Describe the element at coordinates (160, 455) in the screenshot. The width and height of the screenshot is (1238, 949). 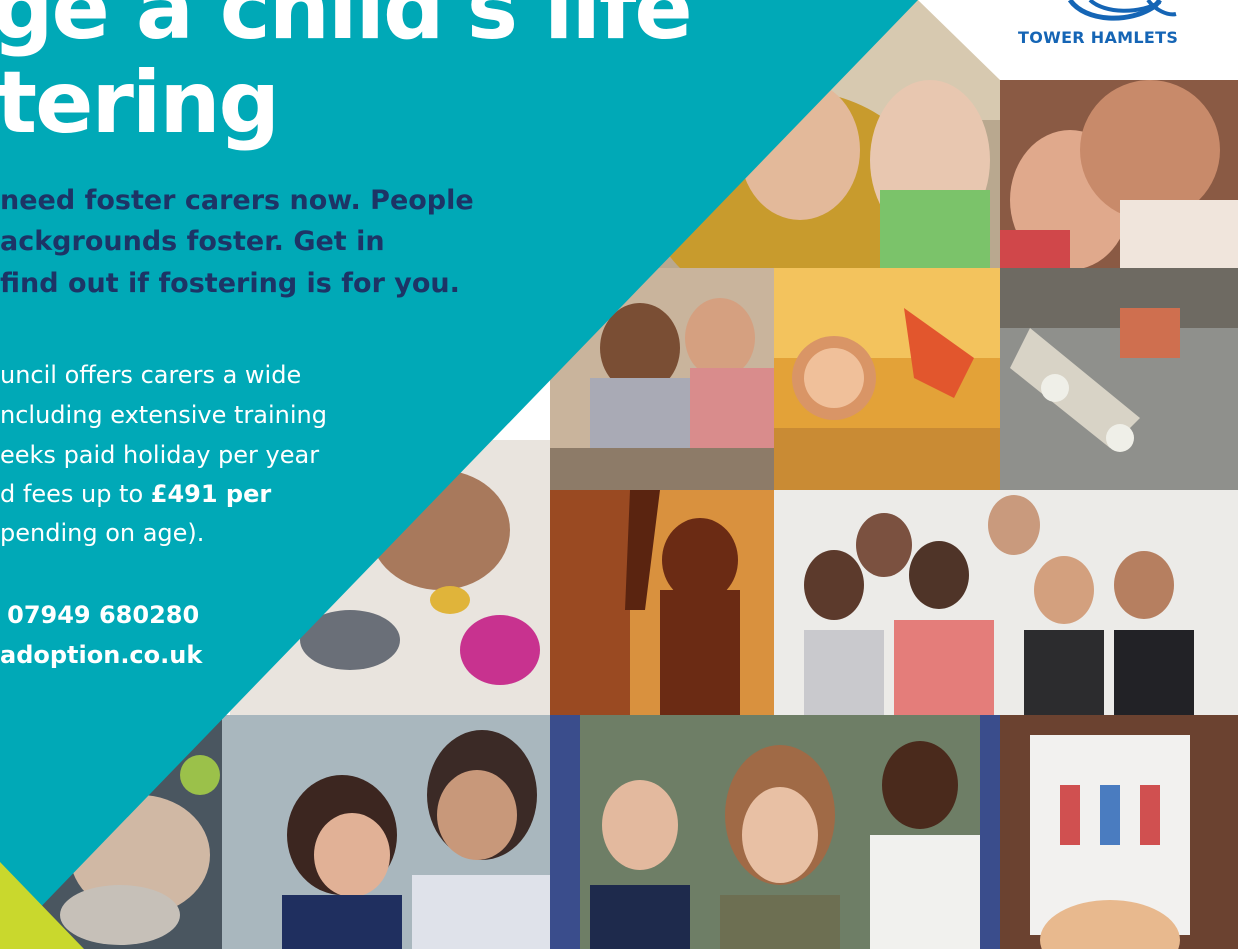
I see `body-text-line-3: eeks paid holiday per year` at that location.